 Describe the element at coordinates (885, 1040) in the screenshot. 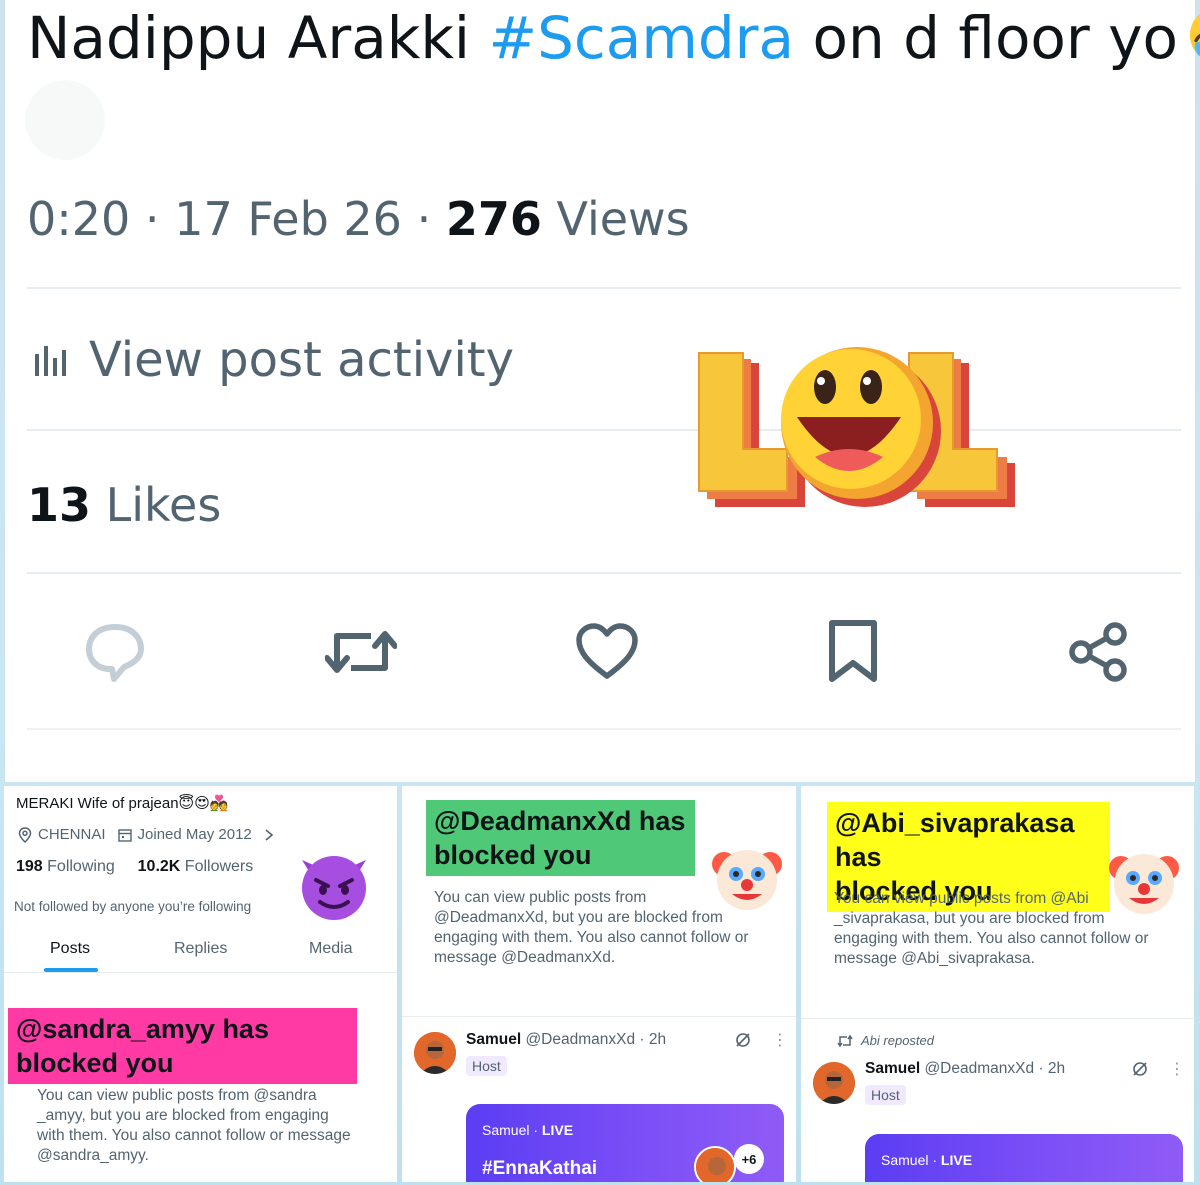

I see `reposted-indicator: Abi reposted` at that location.